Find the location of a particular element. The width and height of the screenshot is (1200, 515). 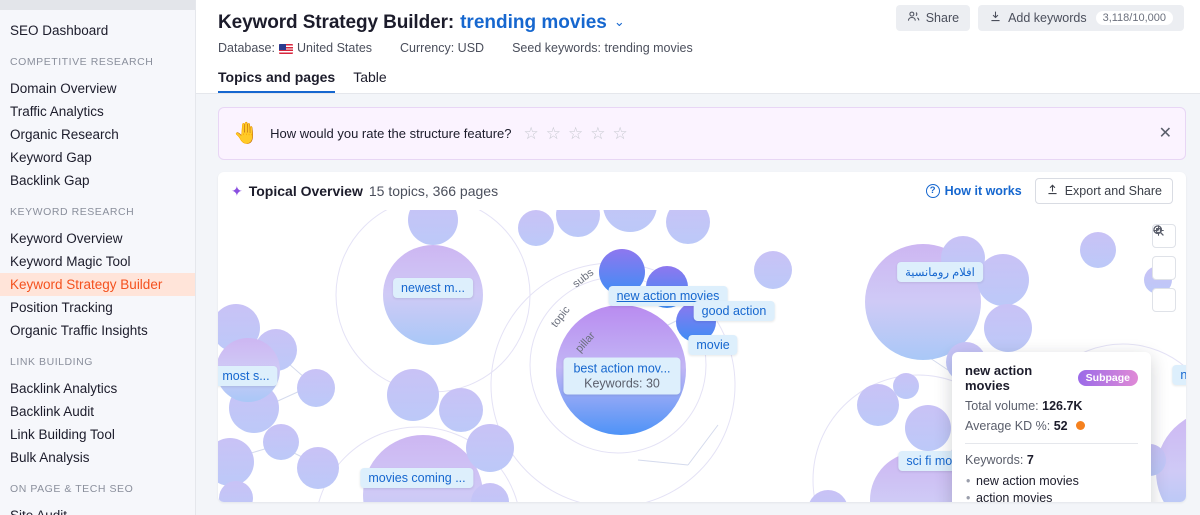

export-and-share-button: Export and Share is located at coordinates (1103, 191).